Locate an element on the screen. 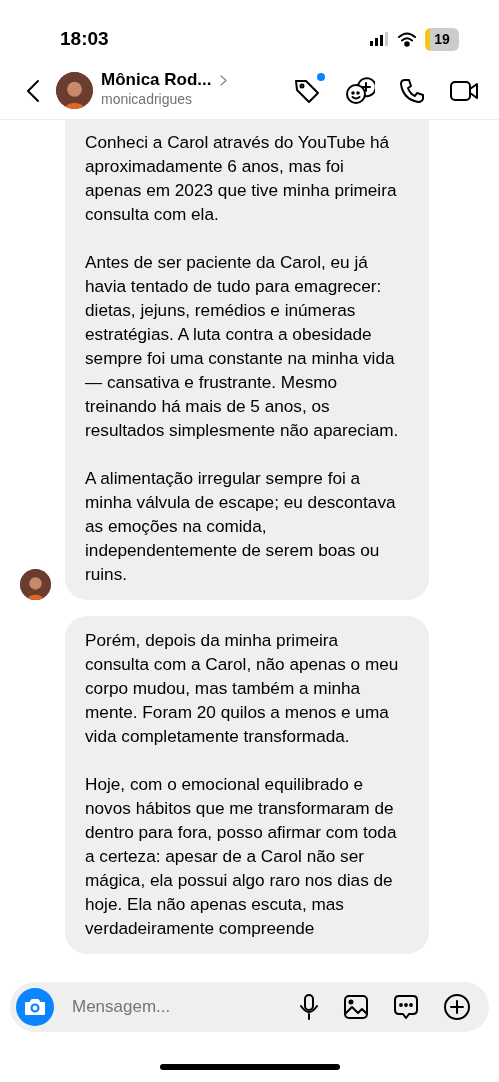 This screenshot has height=1082, width=499. username: monicadrigues is located at coordinates (147, 100).